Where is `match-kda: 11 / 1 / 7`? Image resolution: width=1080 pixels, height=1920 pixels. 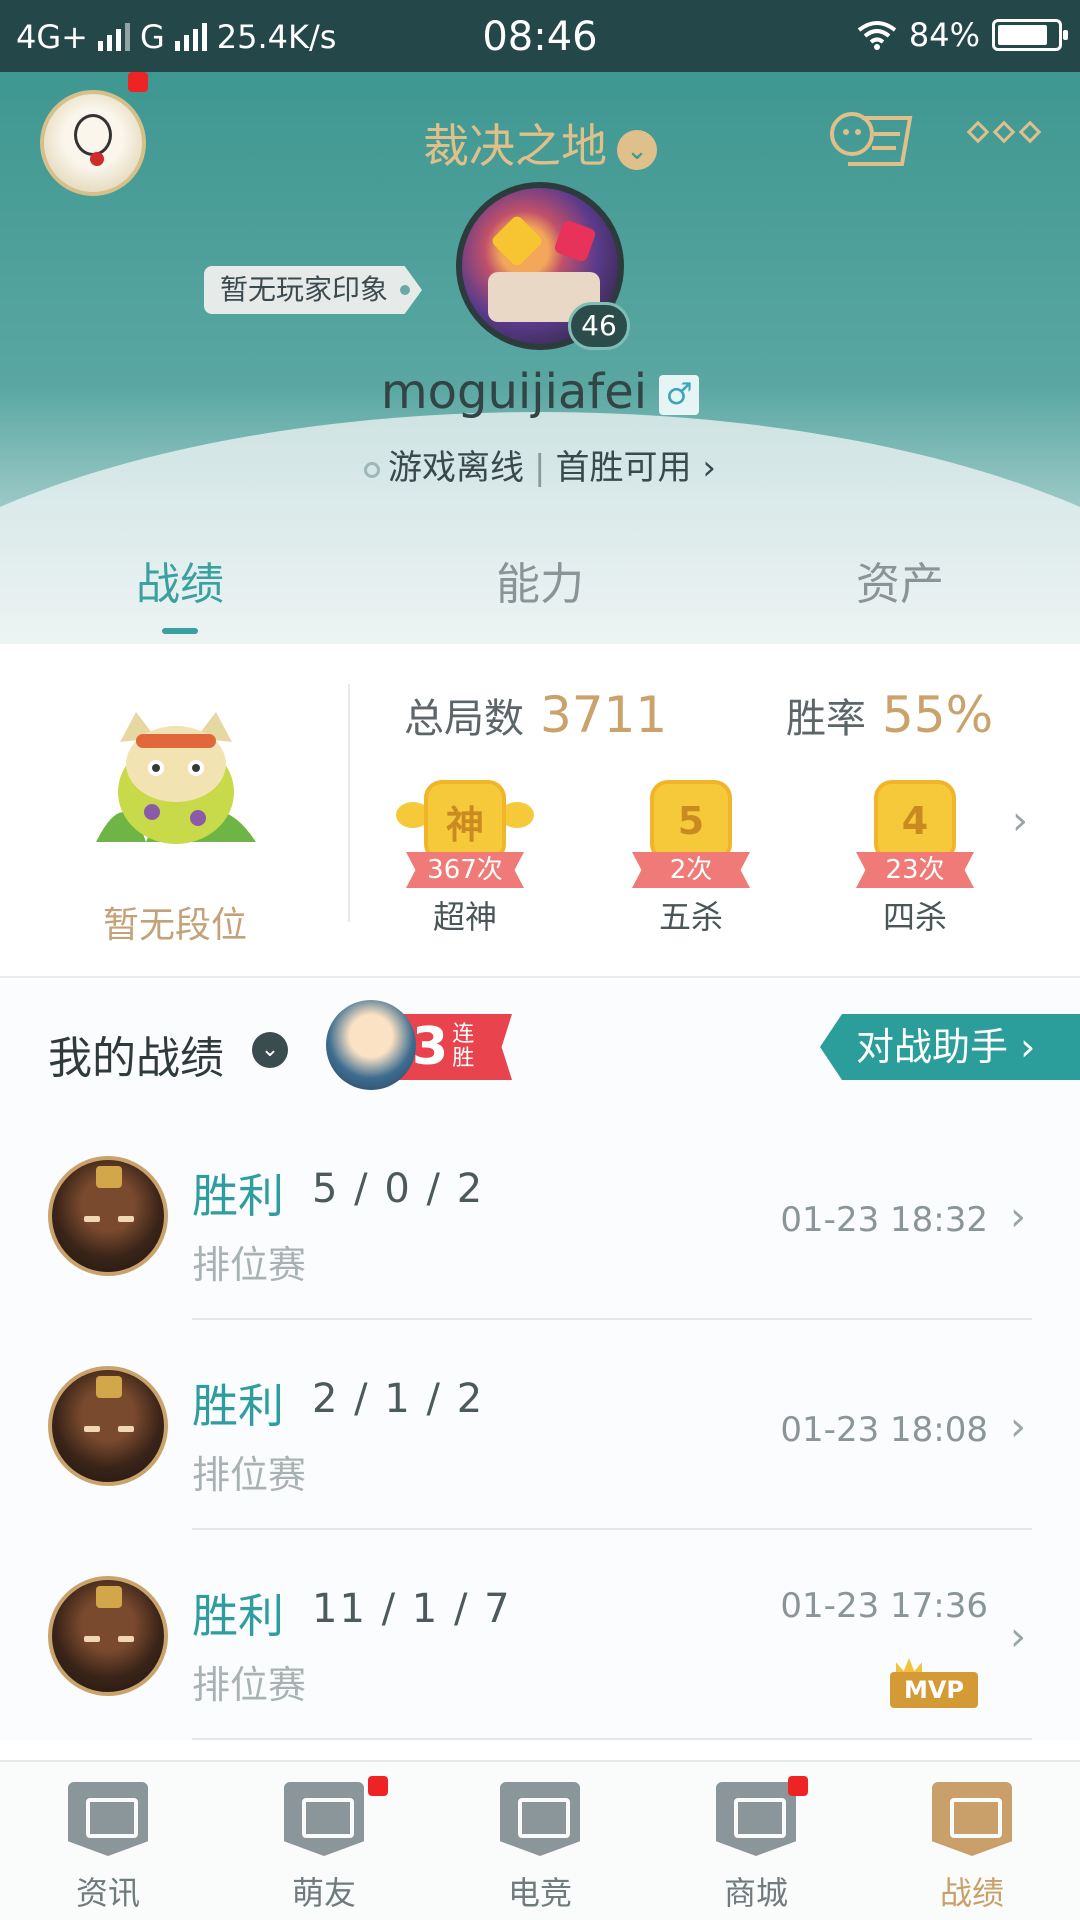
match-kda: 11 / 1 / 7 is located at coordinates (412, 1609).